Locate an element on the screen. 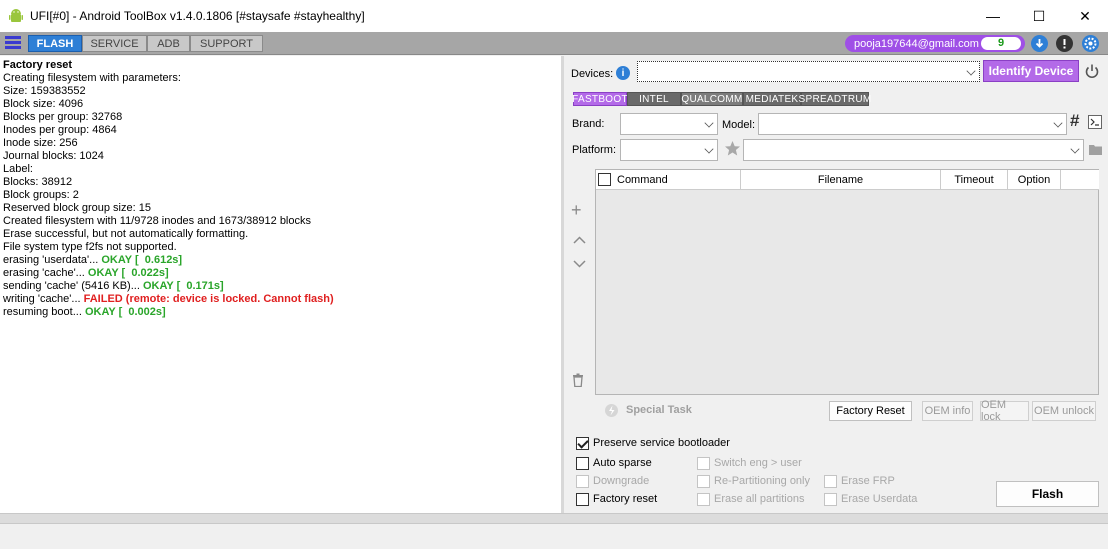 This screenshot has height=549, width=1108. brand-label: Brand: is located at coordinates (588, 124).